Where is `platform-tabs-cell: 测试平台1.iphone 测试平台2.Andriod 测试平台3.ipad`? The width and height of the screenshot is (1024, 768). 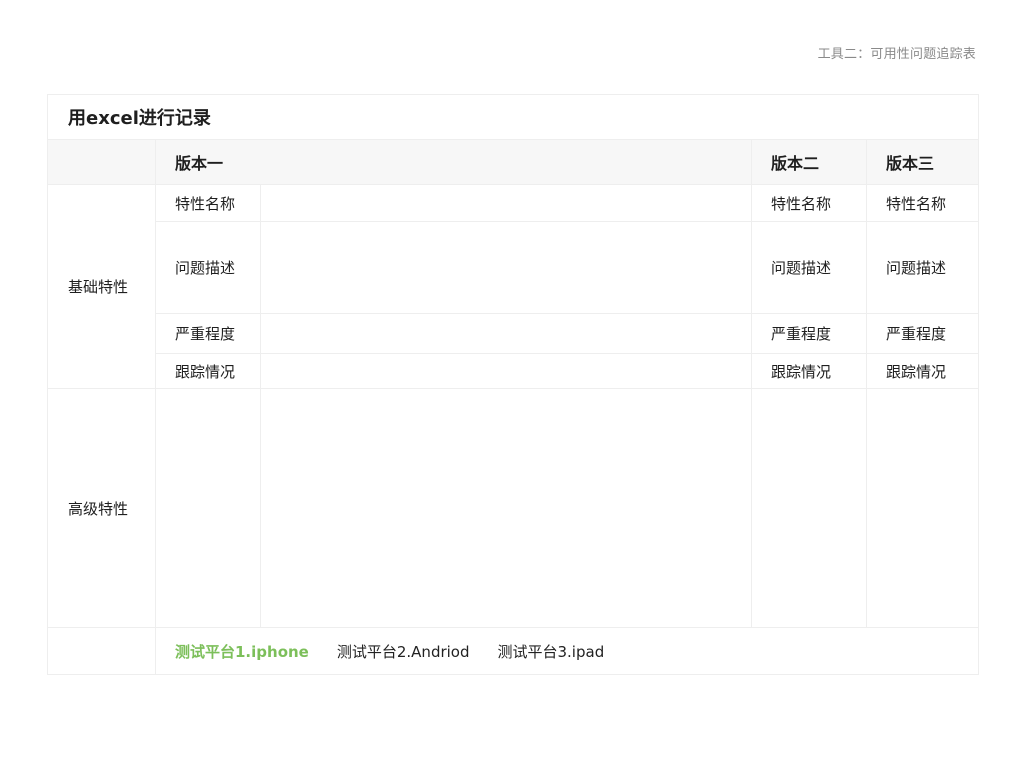
platform-tabs-cell: 测试平台1.iphone 测试平台2.Andriod 测试平台3.ipad is located at coordinates (567, 651).